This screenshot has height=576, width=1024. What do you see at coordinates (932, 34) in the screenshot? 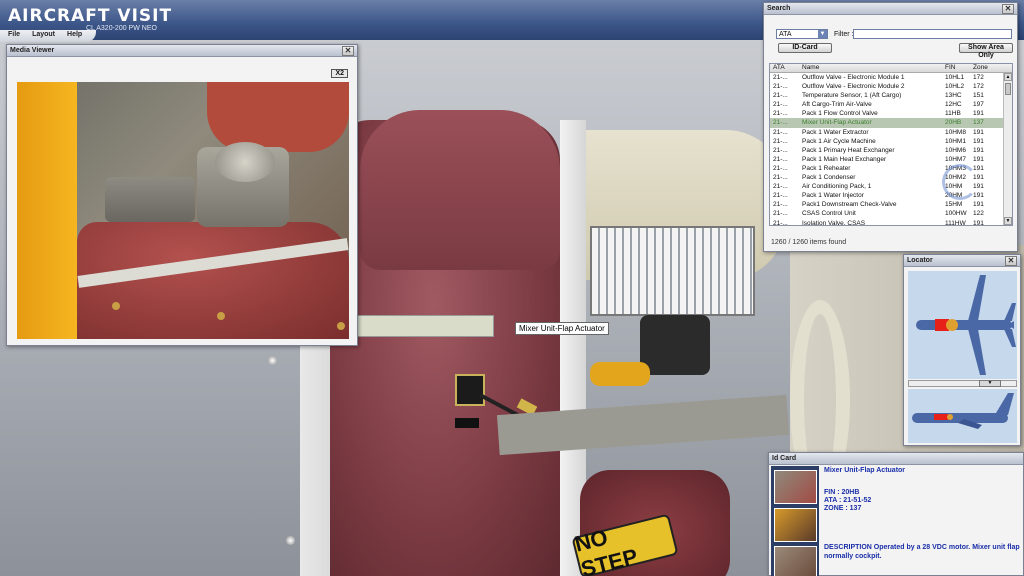
I see `filter-input` at bounding box center [932, 34].